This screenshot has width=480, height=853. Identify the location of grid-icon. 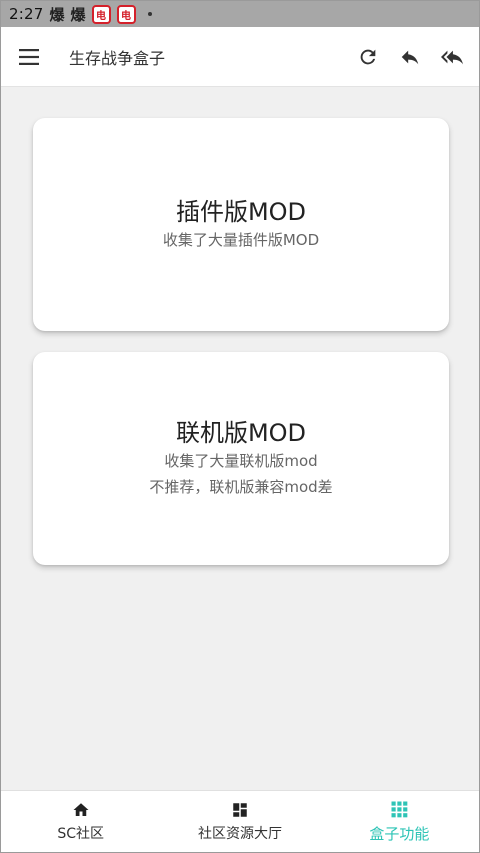
(399, 809).